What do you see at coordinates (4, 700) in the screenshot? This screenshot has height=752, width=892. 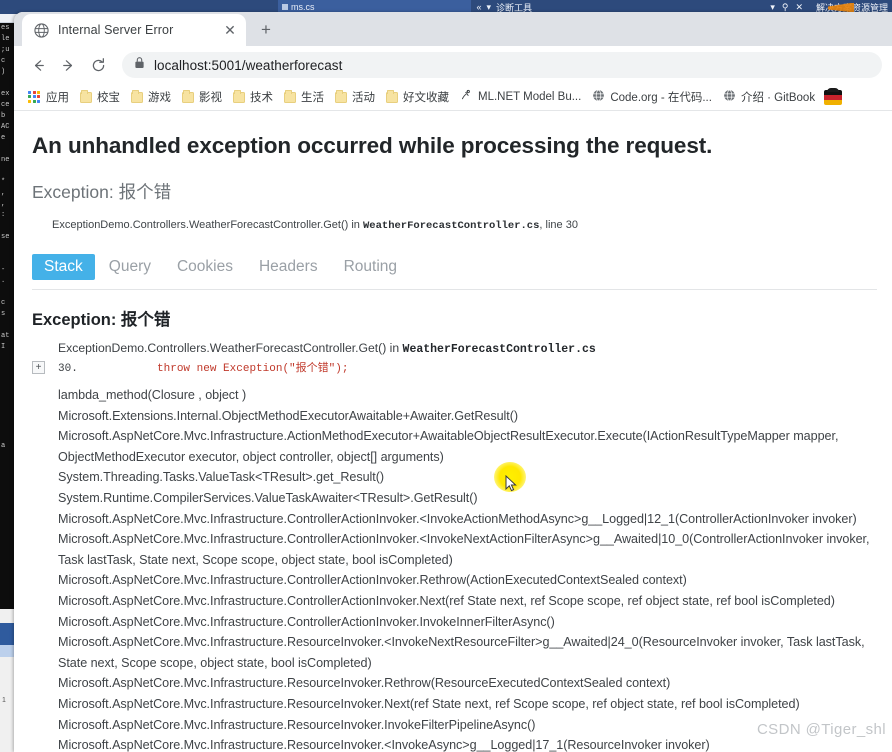 I see `vs-status-line: 1` at bounding box center [4, 700].